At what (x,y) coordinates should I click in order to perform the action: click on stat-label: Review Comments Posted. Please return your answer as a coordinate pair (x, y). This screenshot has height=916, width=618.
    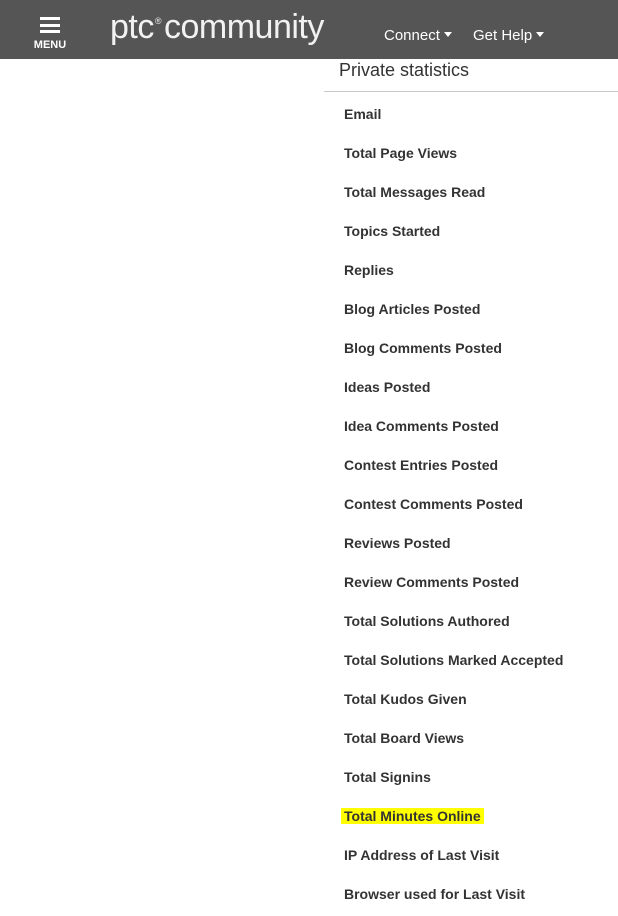
    Looking at the image, I should click on (432, 582).